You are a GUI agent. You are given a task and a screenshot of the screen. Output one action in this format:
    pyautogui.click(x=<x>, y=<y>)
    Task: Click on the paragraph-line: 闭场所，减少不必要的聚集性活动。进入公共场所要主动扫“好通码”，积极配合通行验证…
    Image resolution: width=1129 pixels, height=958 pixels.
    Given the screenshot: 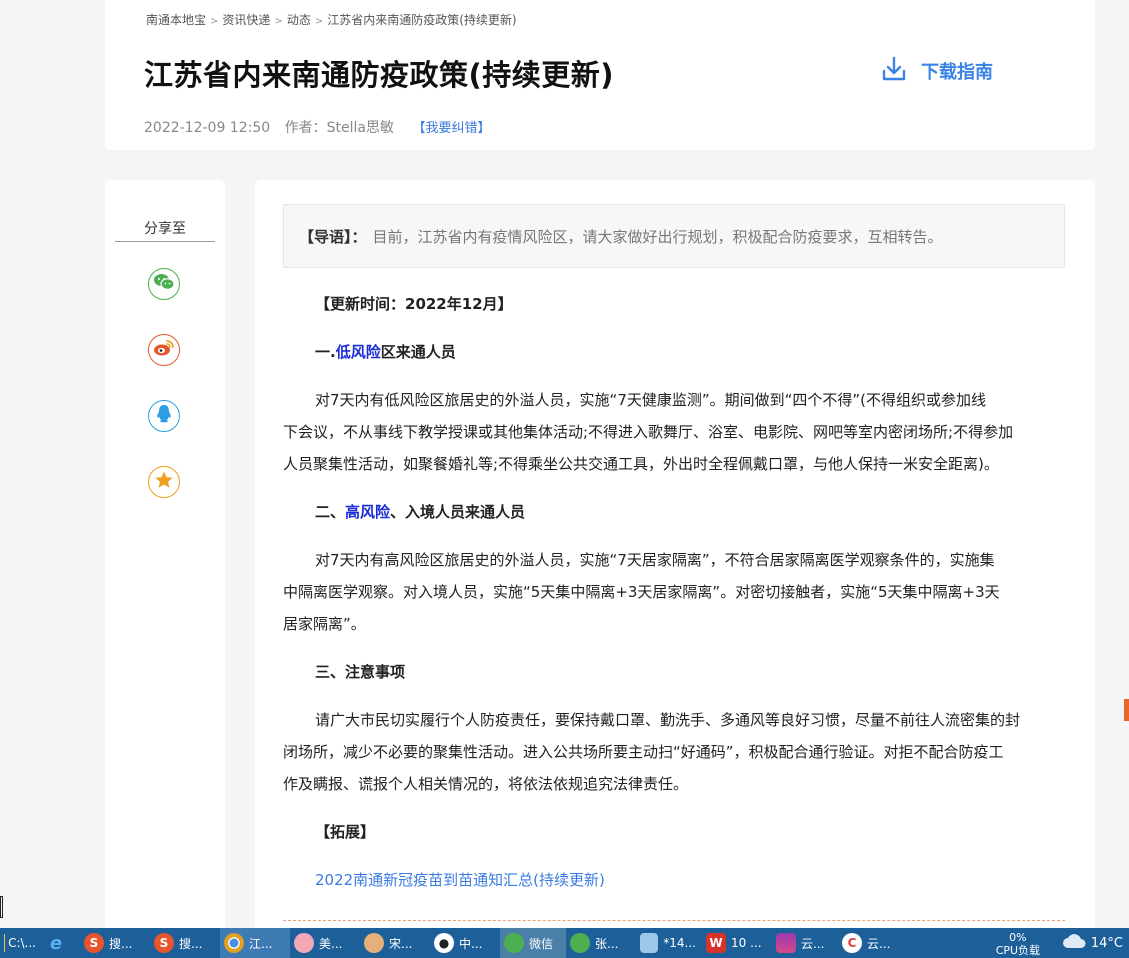 What is the action you would take?
    pyautogui.click(x=643, y=752)
    